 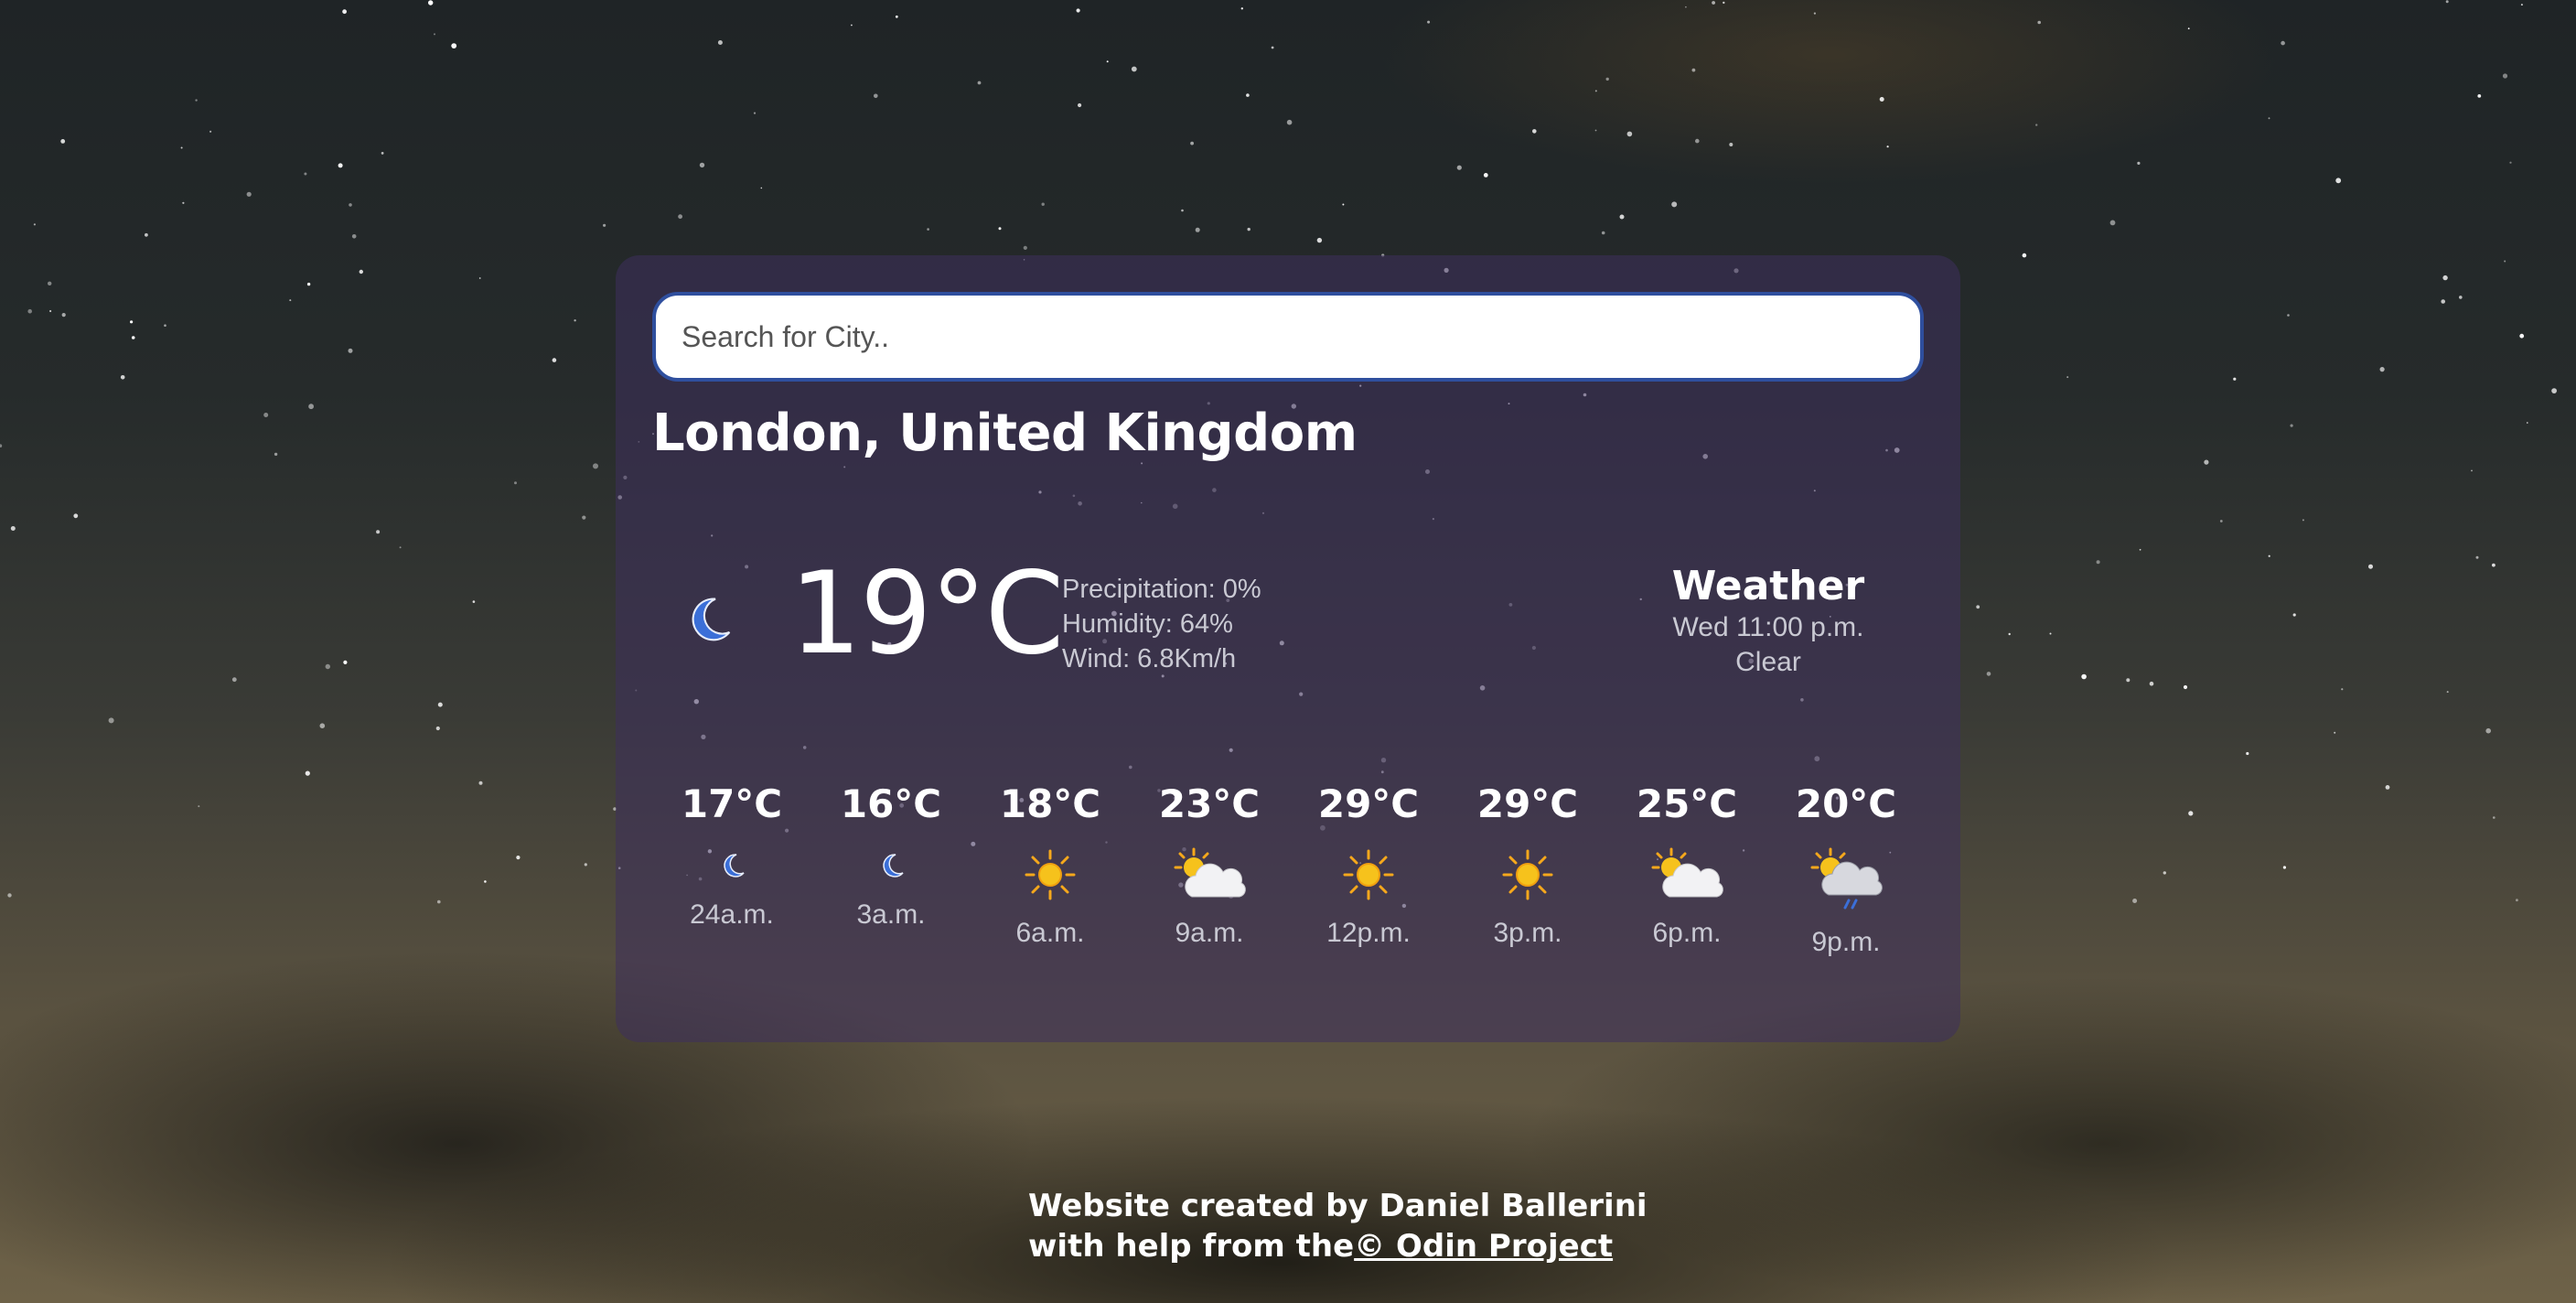 I want to click on forecast-item: 18°C 6a.m., so click(x=1050, y=866).